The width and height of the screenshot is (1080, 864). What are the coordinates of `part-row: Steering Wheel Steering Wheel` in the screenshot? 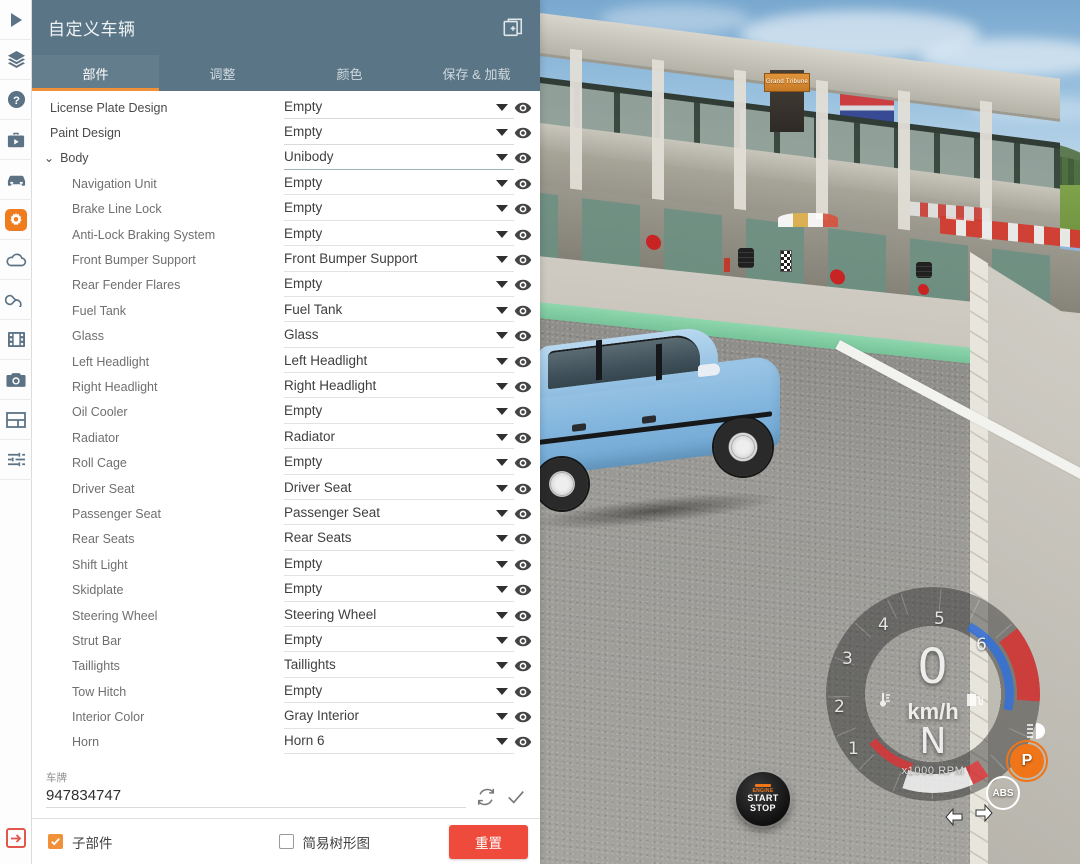 It's located at (286, 615).